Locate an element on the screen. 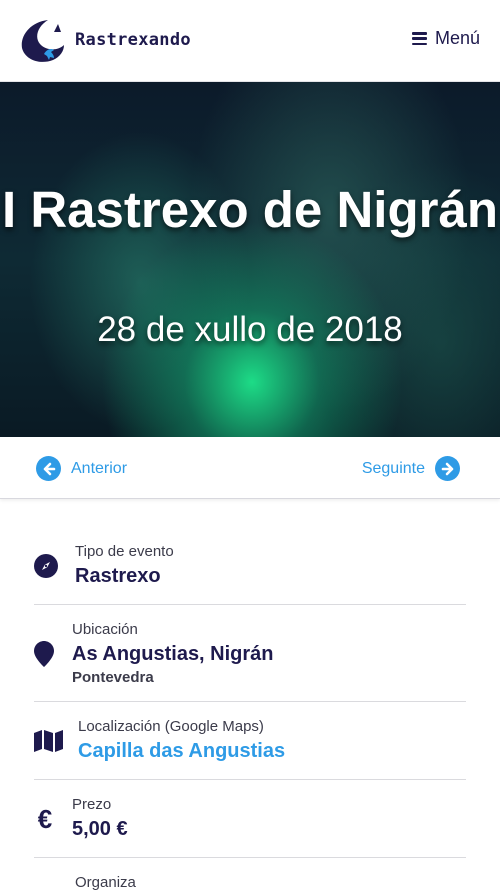  detail-event-type: Tipo de evento Rastrexo is located at coordinates (250, 565).